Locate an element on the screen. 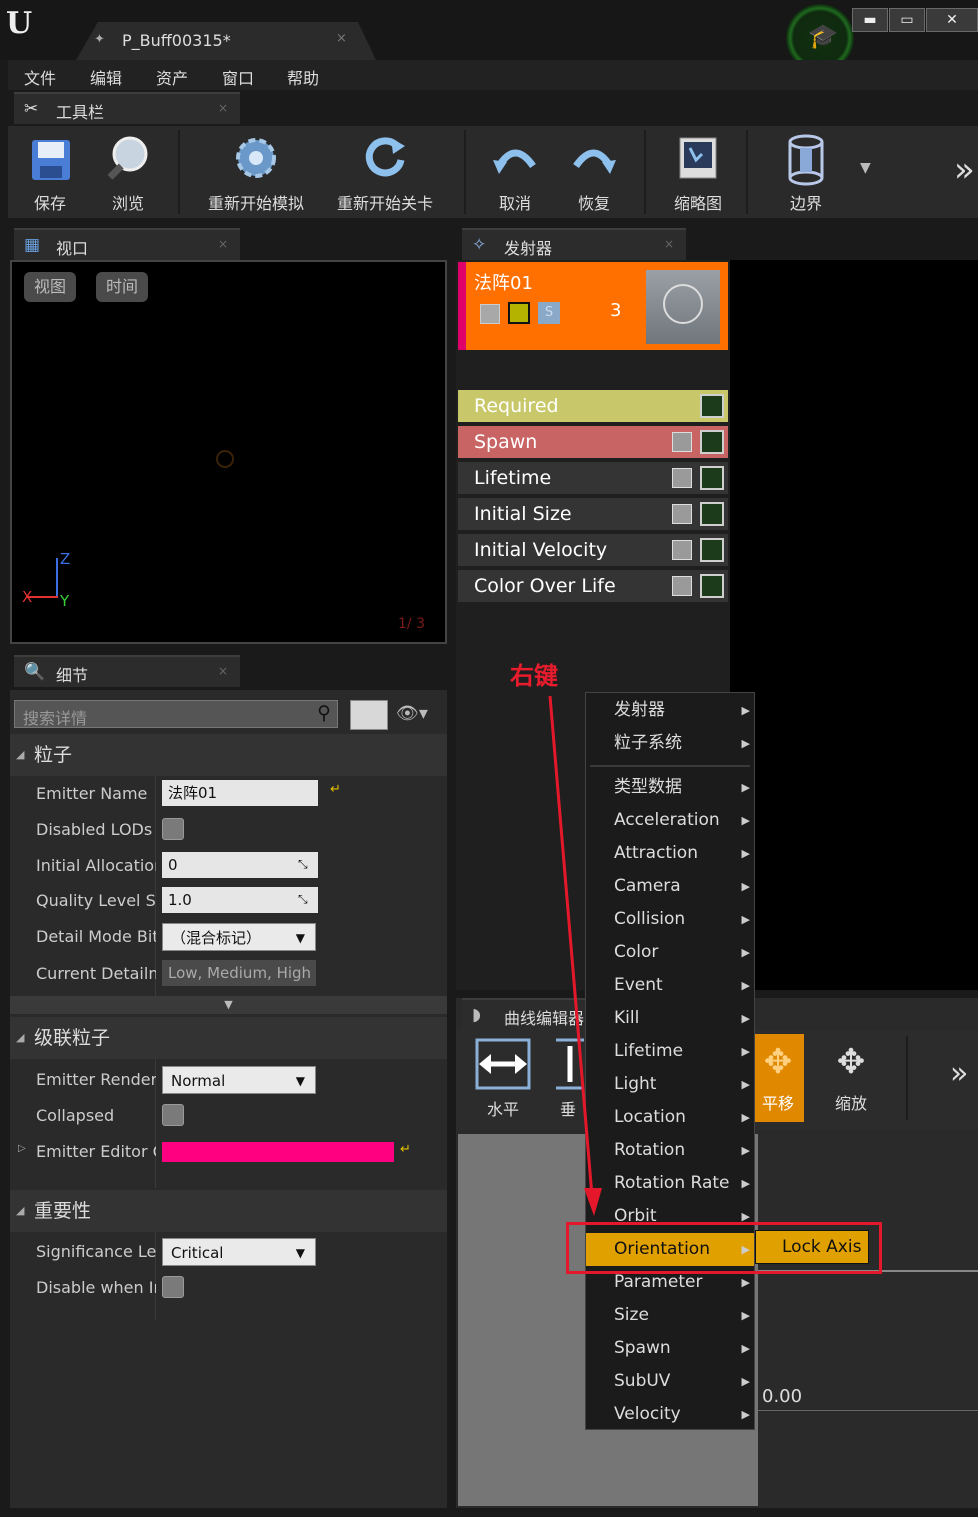  menu-item-19: Spawn ▶ is located at coordinates (670, 1348).